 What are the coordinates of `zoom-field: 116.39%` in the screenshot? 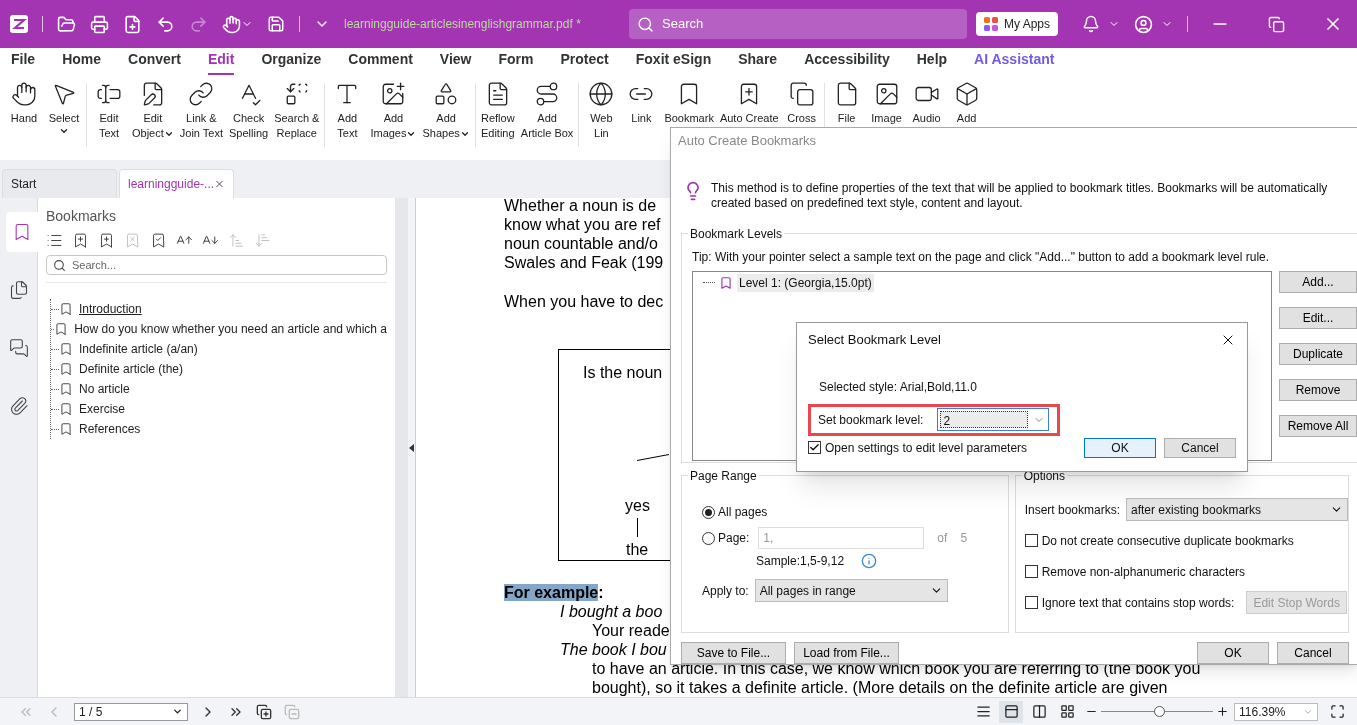 It's located at (1276, 711).